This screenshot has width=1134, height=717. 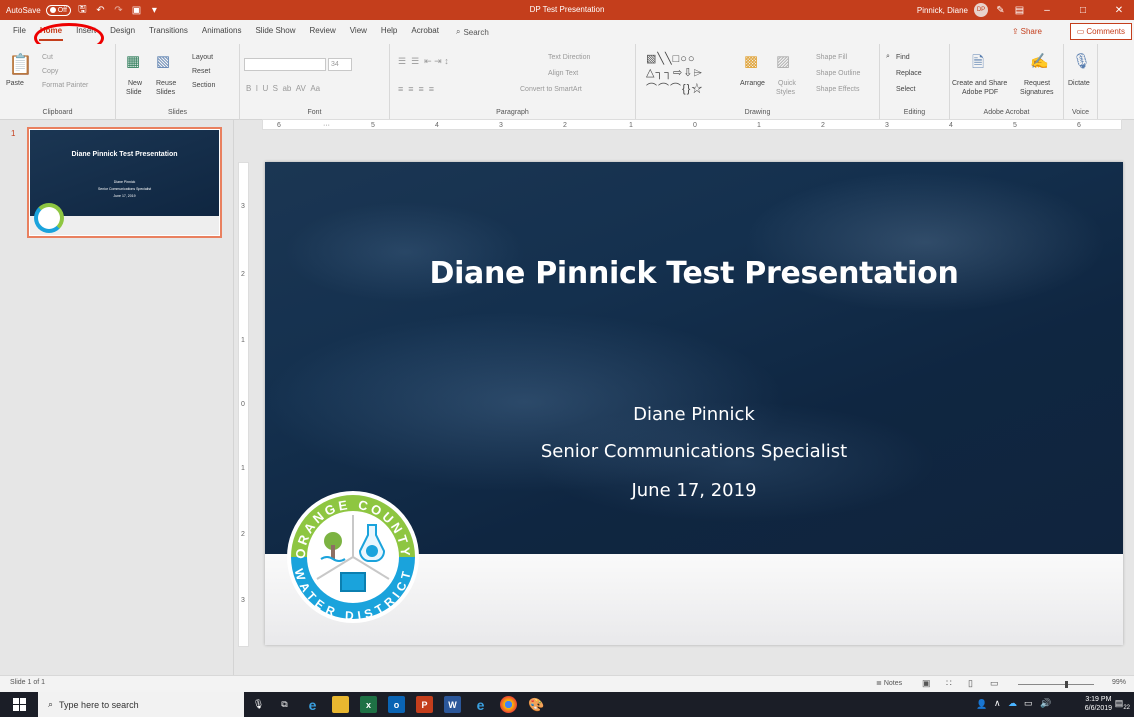 I want to click on quick-styles-button: Quick, so click(x=787, y=83).